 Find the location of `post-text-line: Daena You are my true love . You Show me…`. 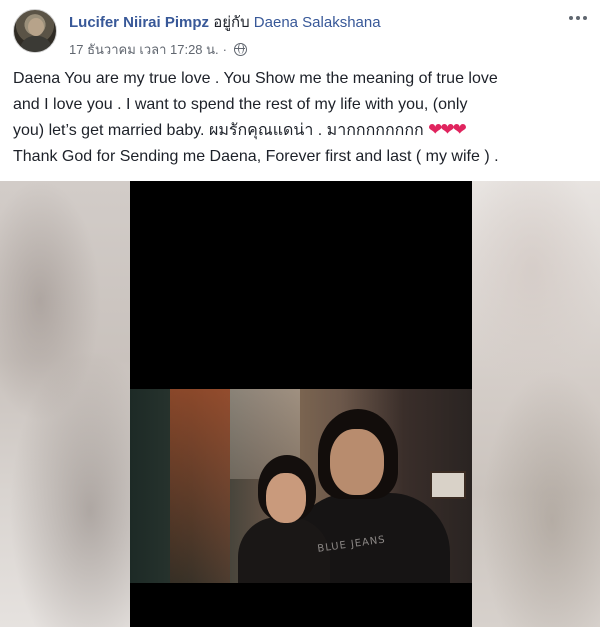

post-text-line: Daena You are my true love . You Show me… is located at coordinates (255, 78).